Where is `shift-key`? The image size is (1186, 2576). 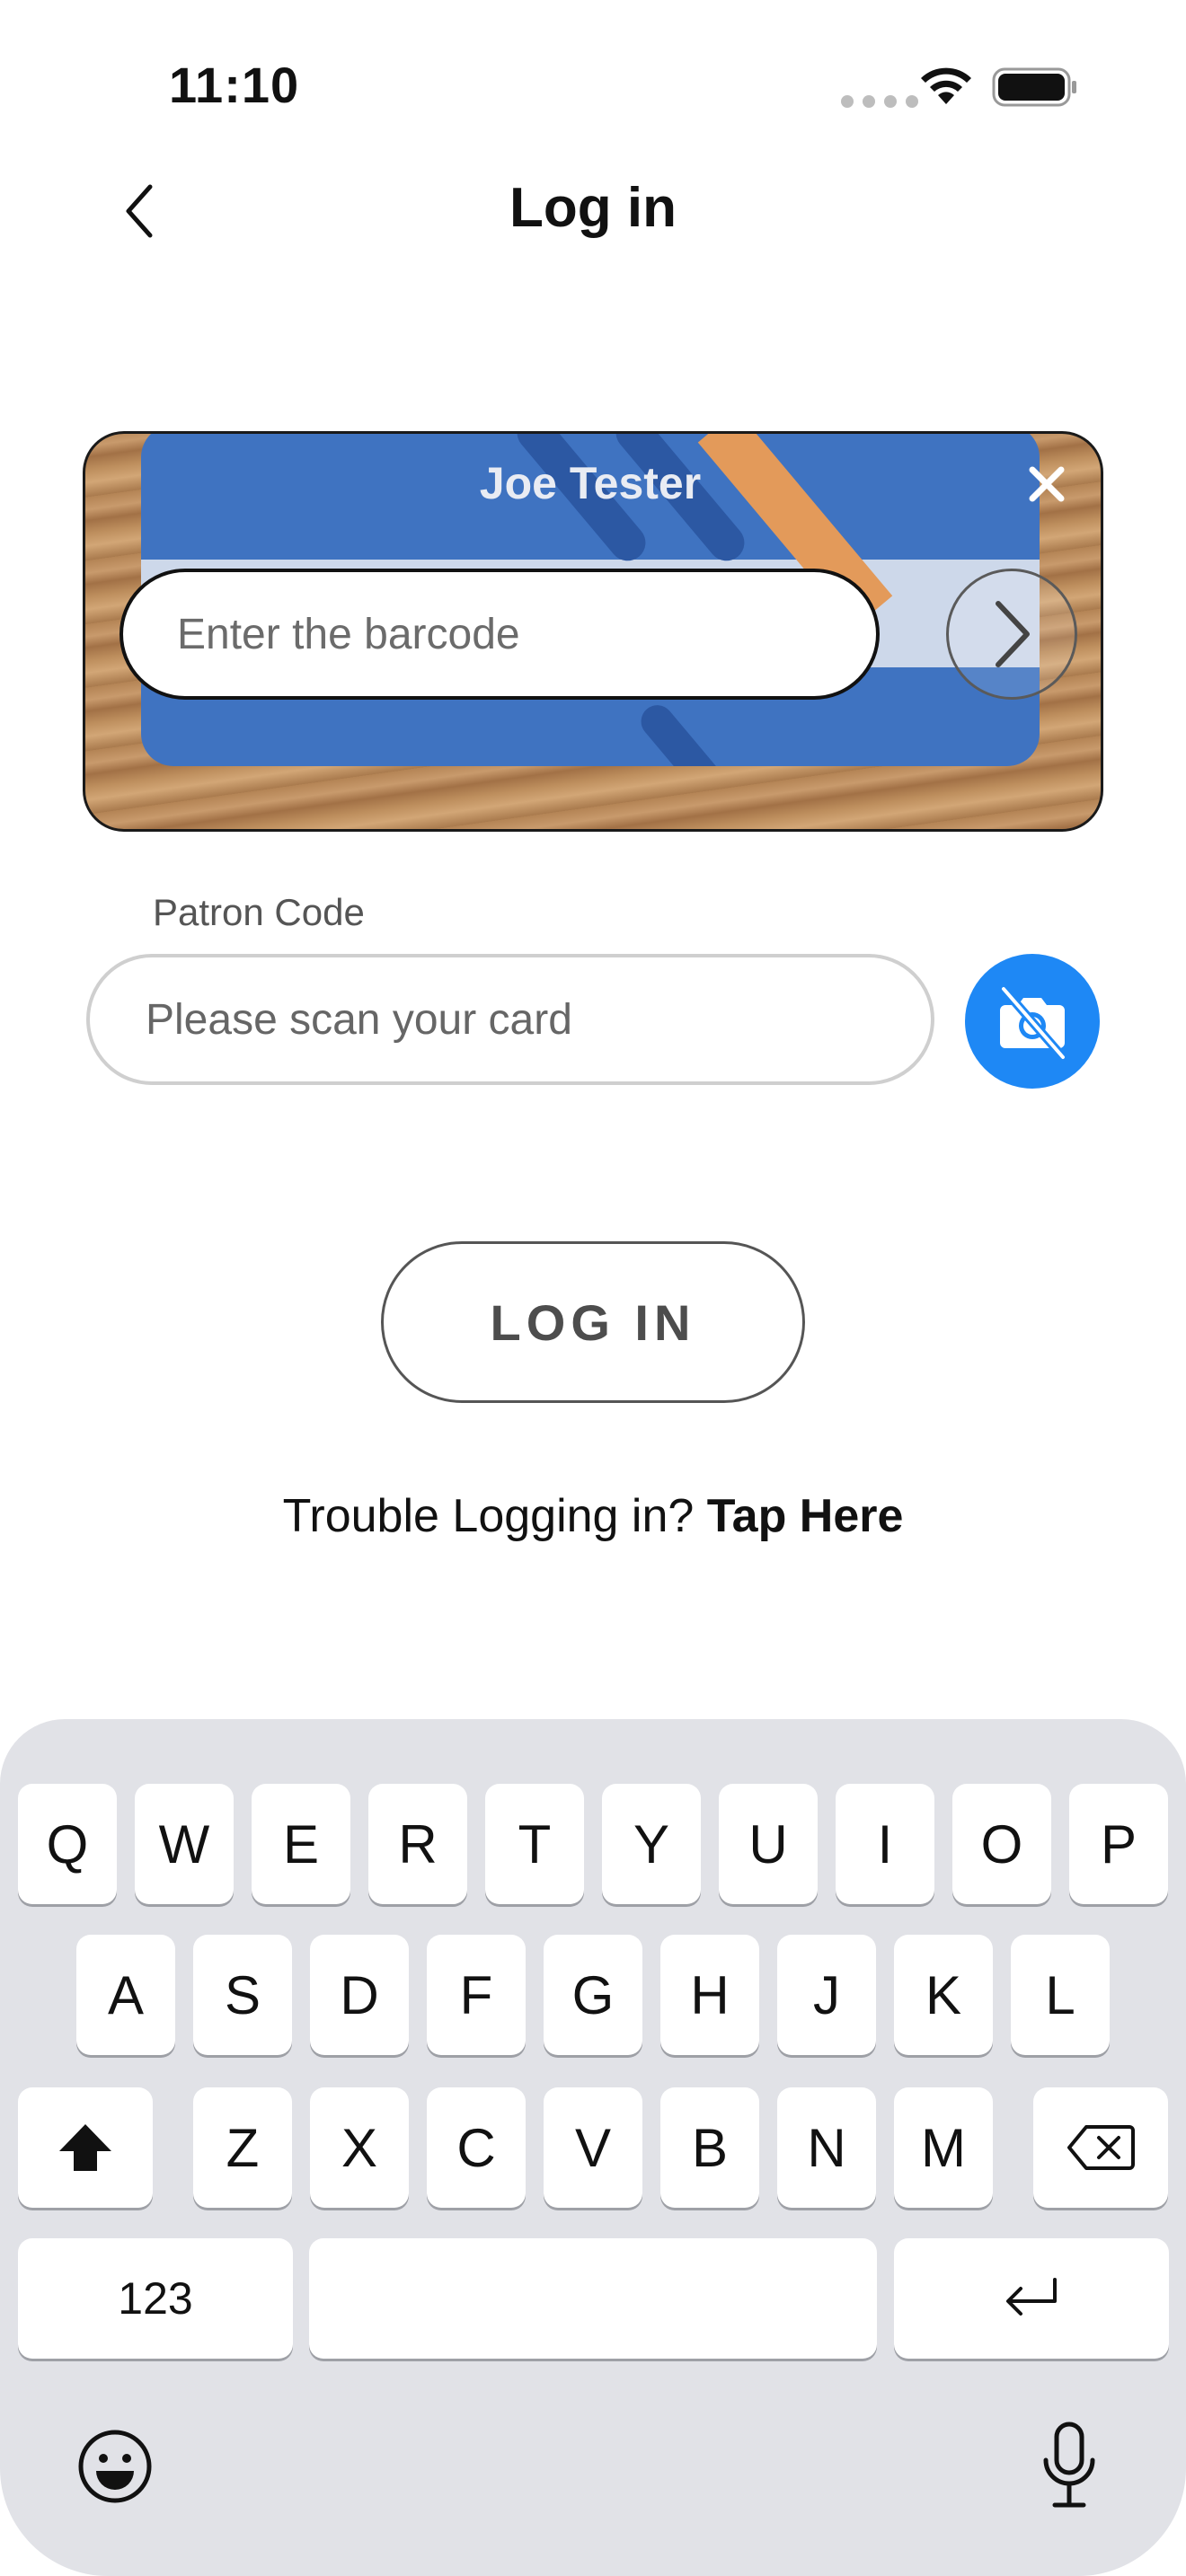 shift-key is located at coordinates (85, 2147).